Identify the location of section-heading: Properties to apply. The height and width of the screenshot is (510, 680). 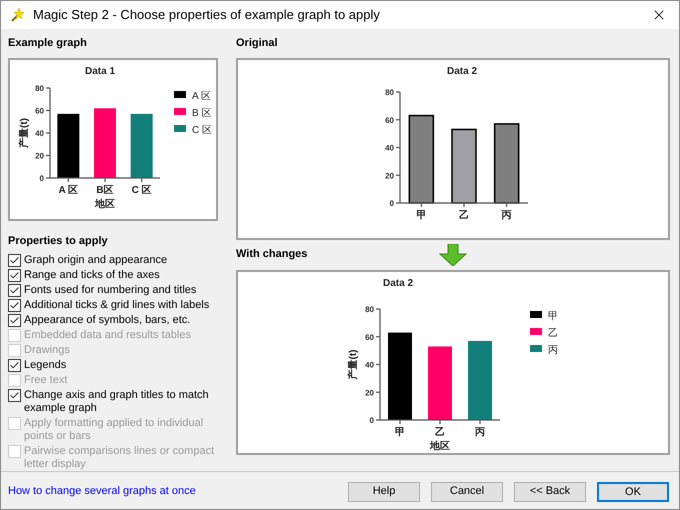
(58, 241).